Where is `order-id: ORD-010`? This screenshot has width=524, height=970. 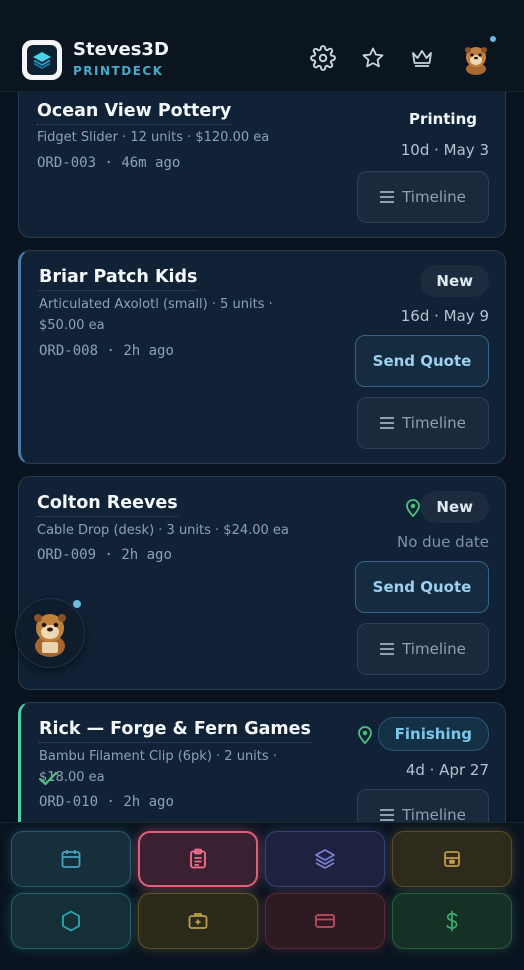
order-id: ORD-010 is located at coordinates (69, 802).